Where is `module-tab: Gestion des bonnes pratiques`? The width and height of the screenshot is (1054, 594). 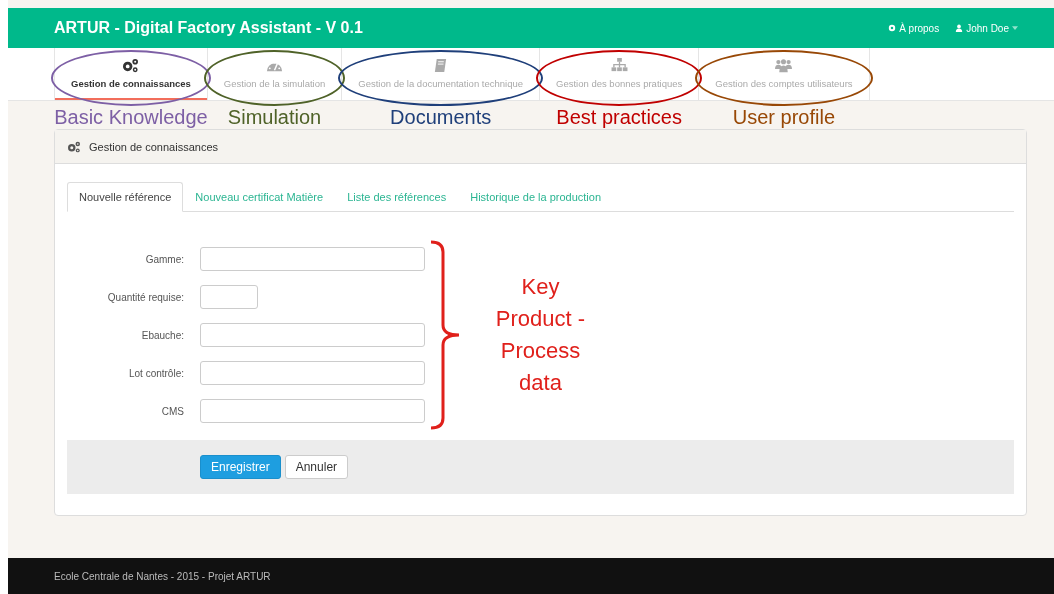 module-tab: Gestion des bonnes pratiques is located at coordinates (619, 74).